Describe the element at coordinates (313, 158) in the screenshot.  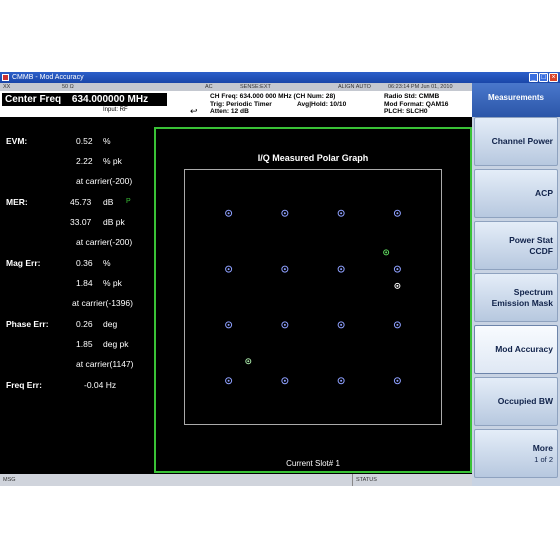
I see `graph-title: I/Q Measured Polar Graph` at that location.